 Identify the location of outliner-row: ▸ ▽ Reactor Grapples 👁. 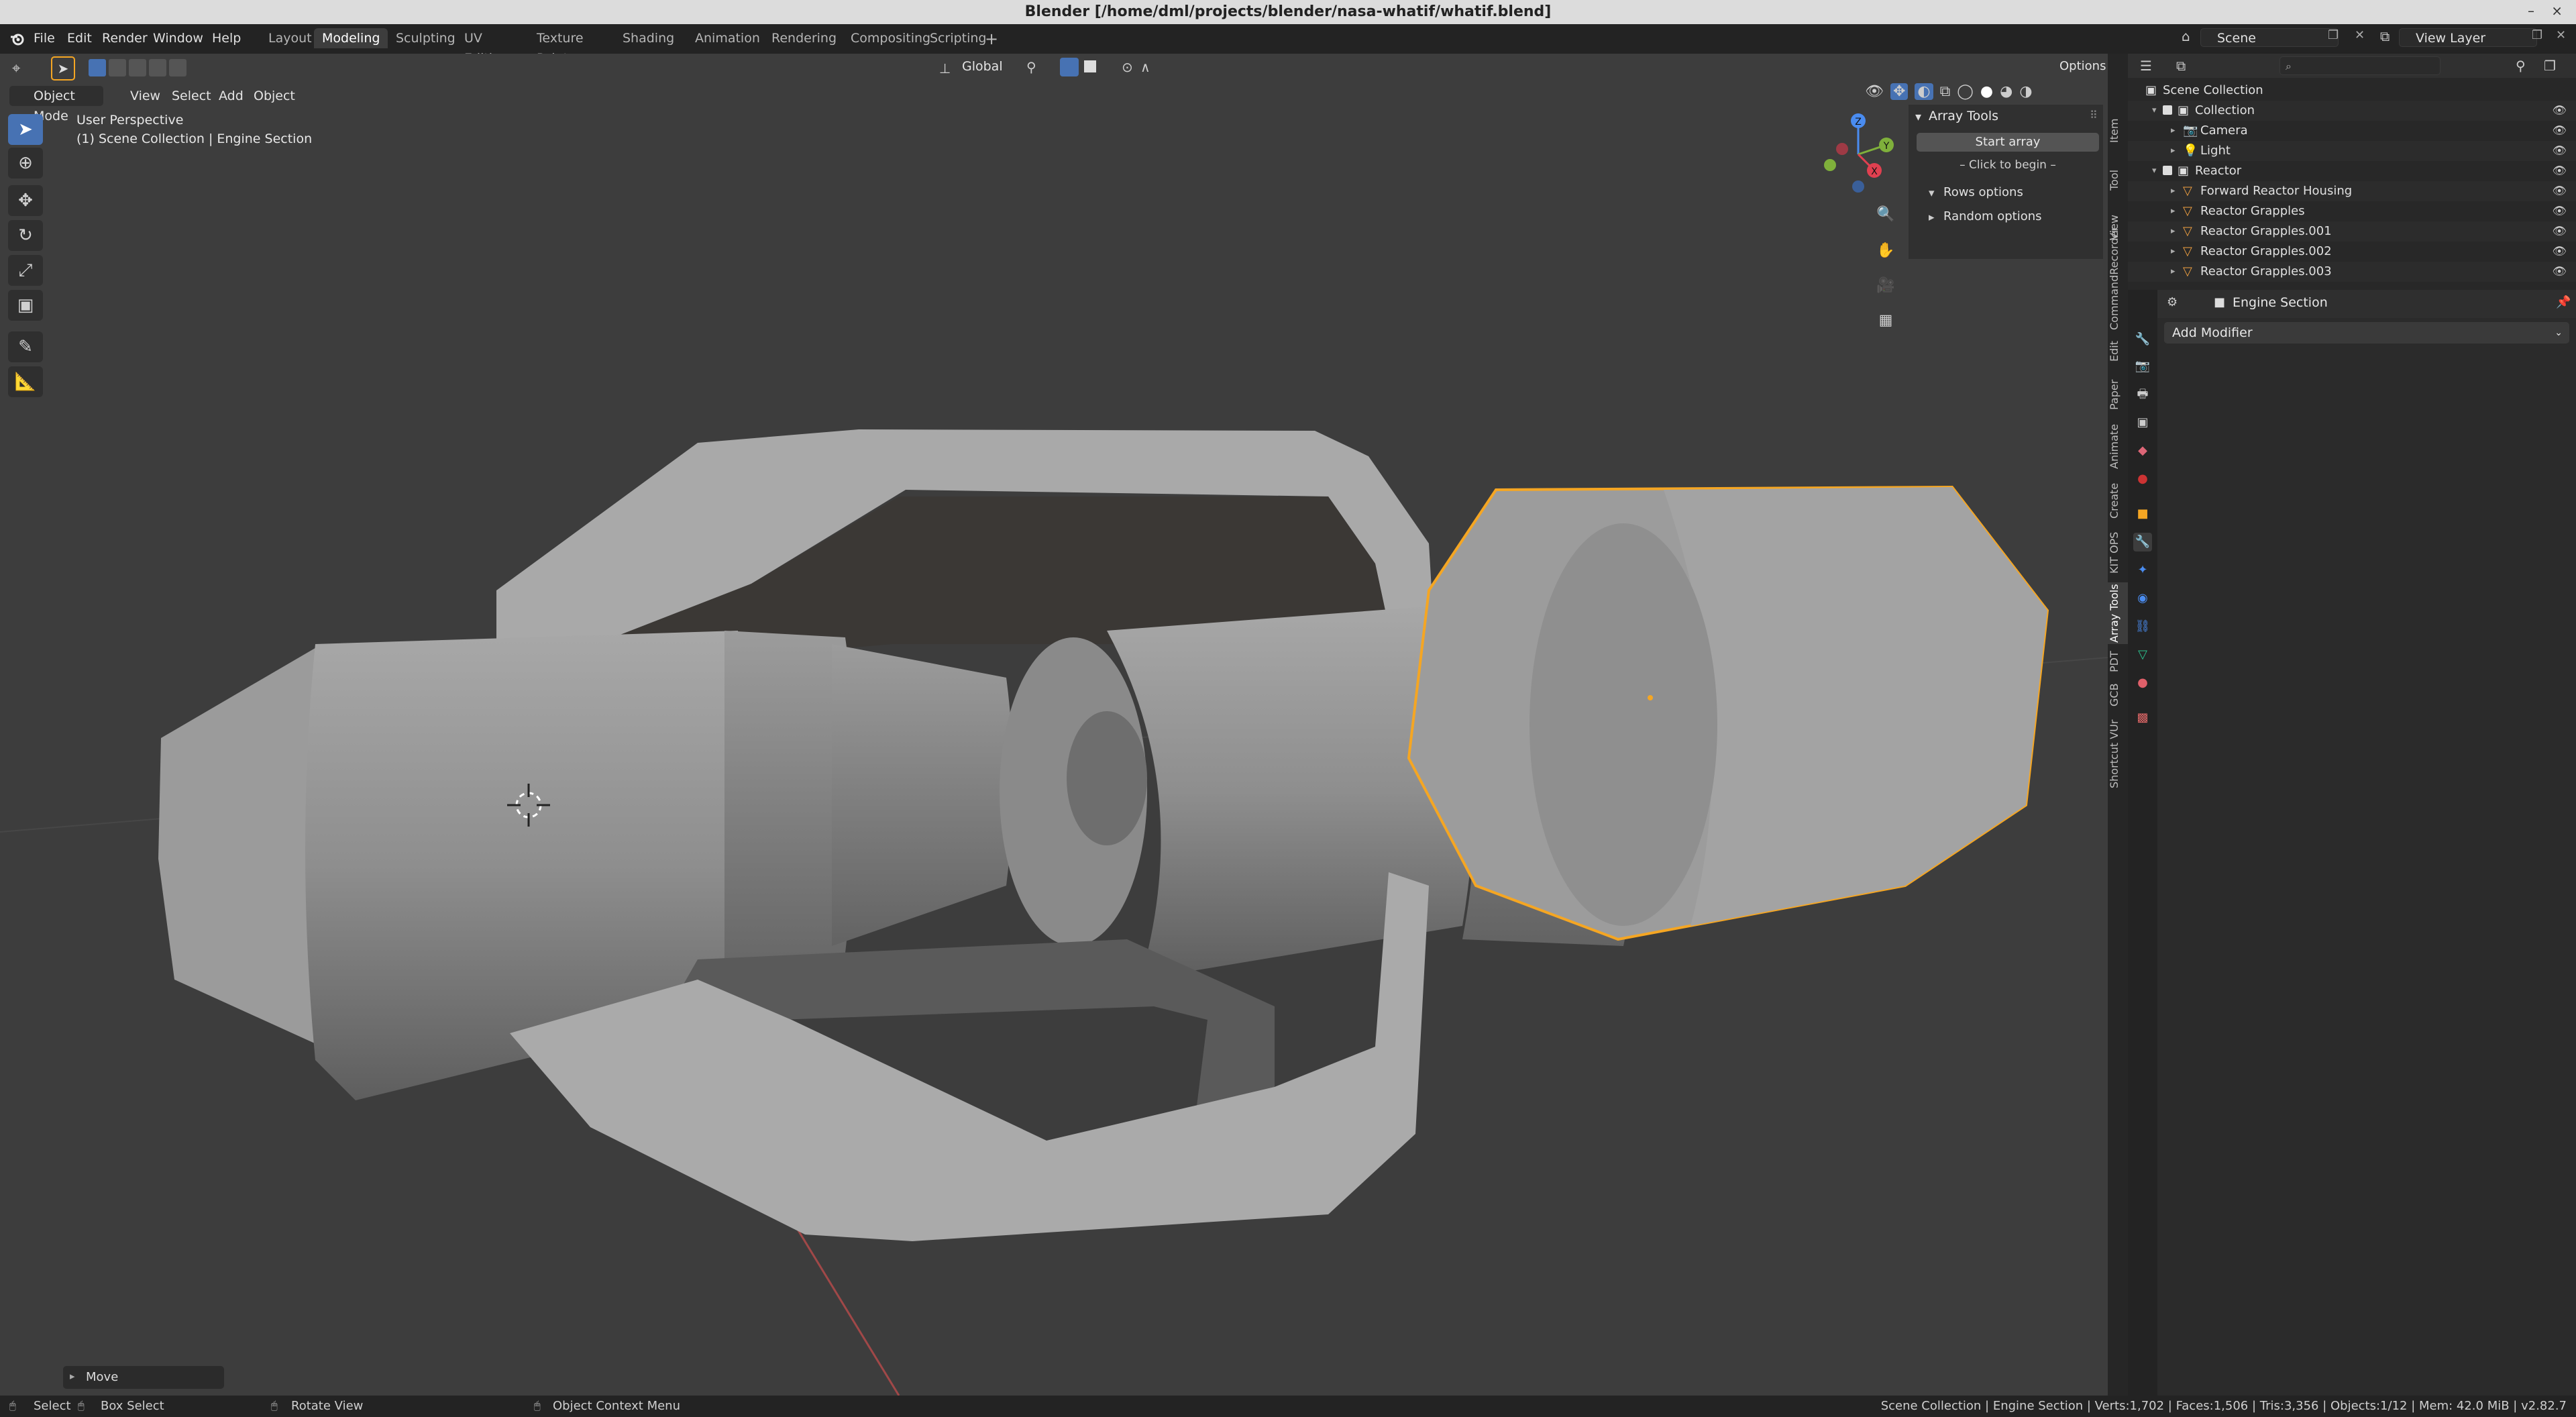
(2352, 211).